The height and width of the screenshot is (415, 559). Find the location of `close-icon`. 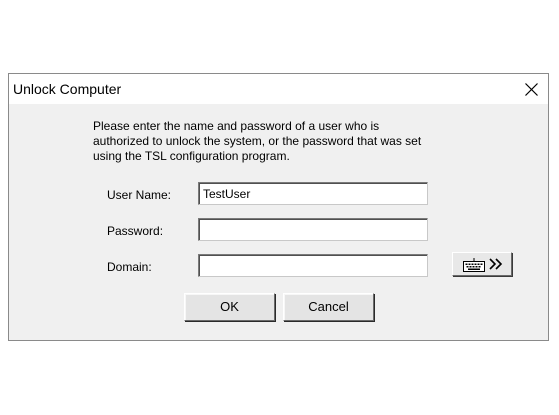

close-icon is located at coordinates (531, 89).